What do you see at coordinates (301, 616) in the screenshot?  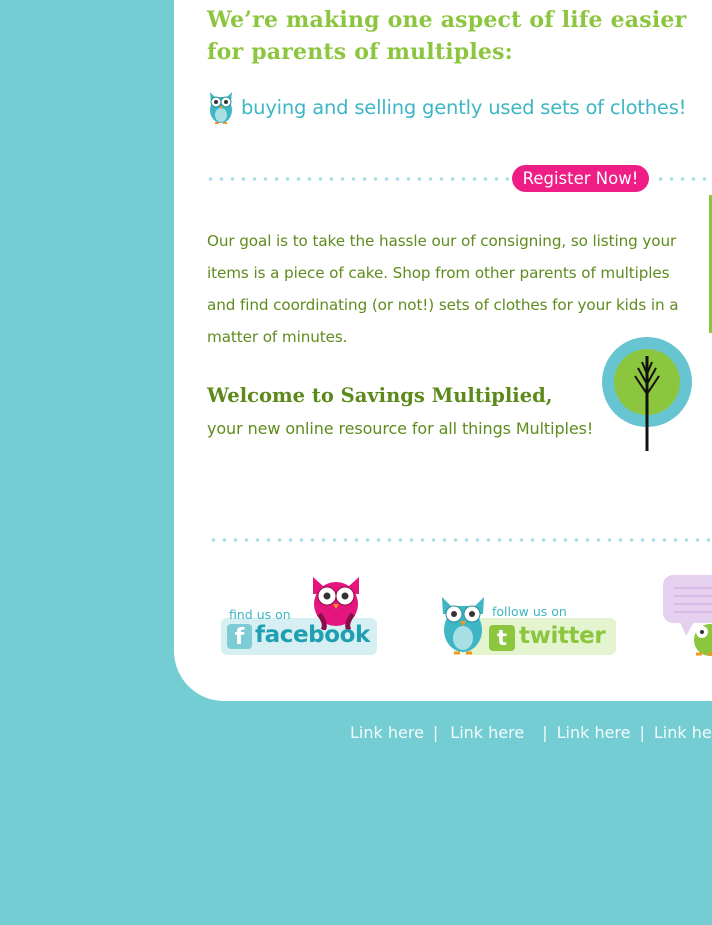 I see `facebook-badge: find us on f facebook` at bounding box center [301, 616].